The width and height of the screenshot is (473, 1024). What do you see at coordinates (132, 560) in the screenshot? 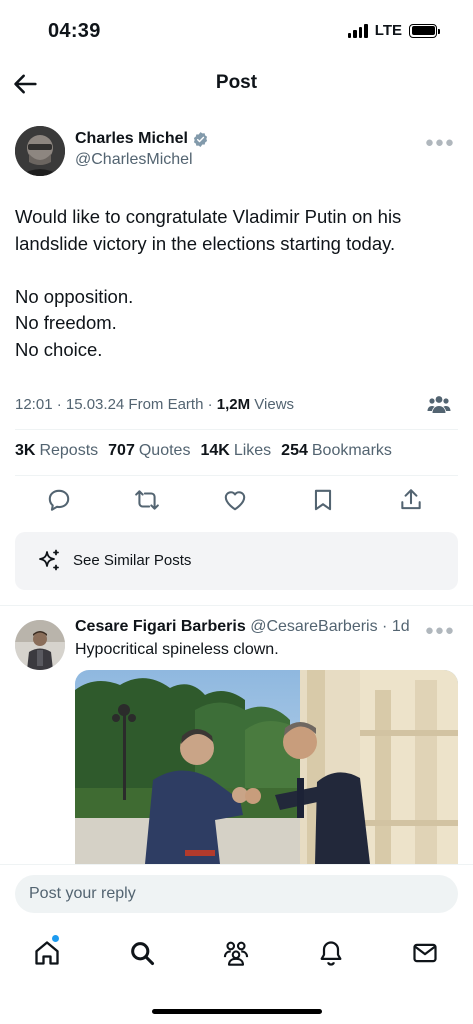
I see `see-similar-posts-label: See Similar Posts` at bounding box center [132, 560].